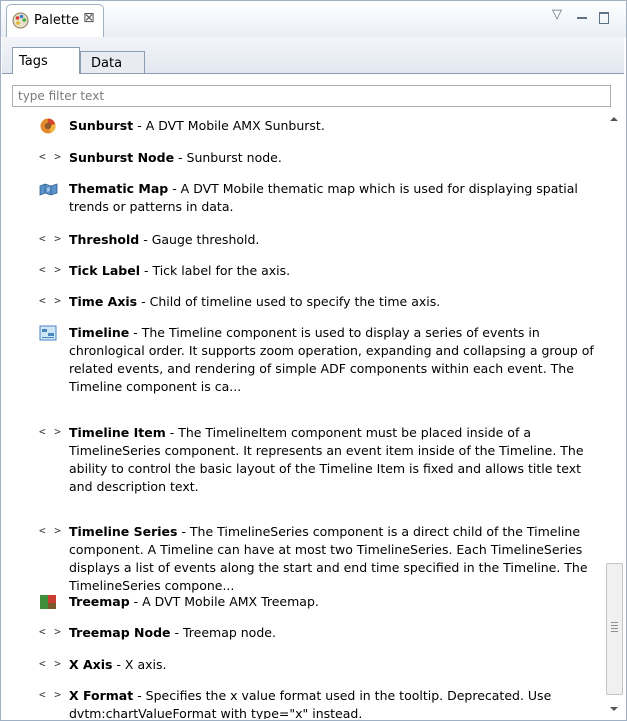 This screenshot has width=627, height=721. What do you see at coordinates (313, 19) in the screenshot?
I see `view-title-bar: Palette ⊠ ▽` at bounding box center [313, 19].